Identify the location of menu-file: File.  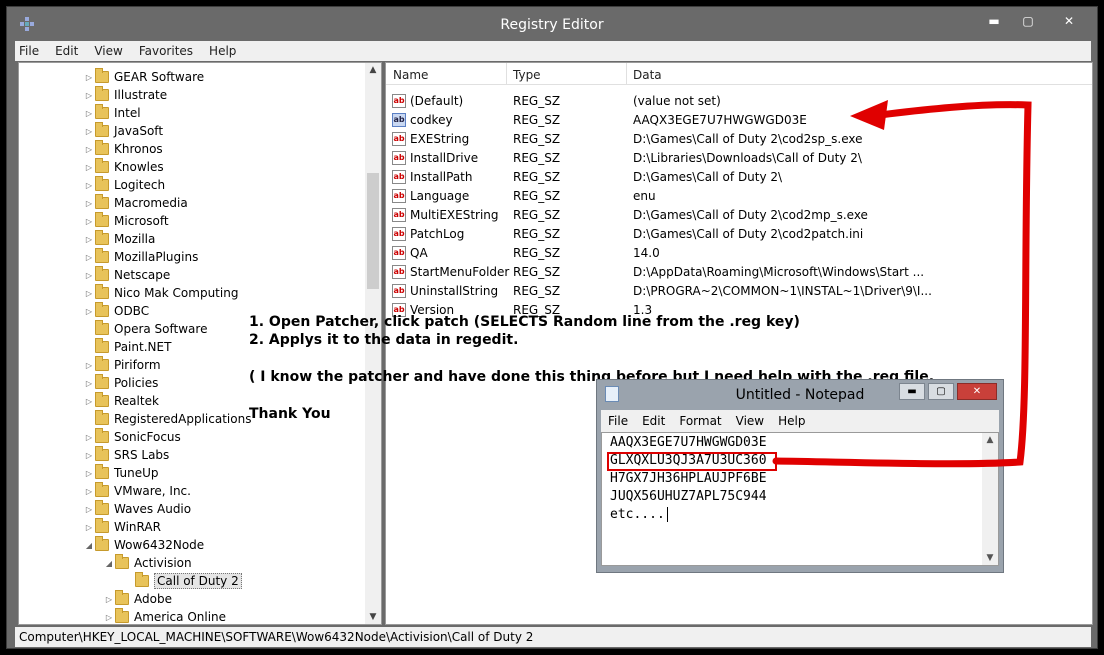
(29, 51).